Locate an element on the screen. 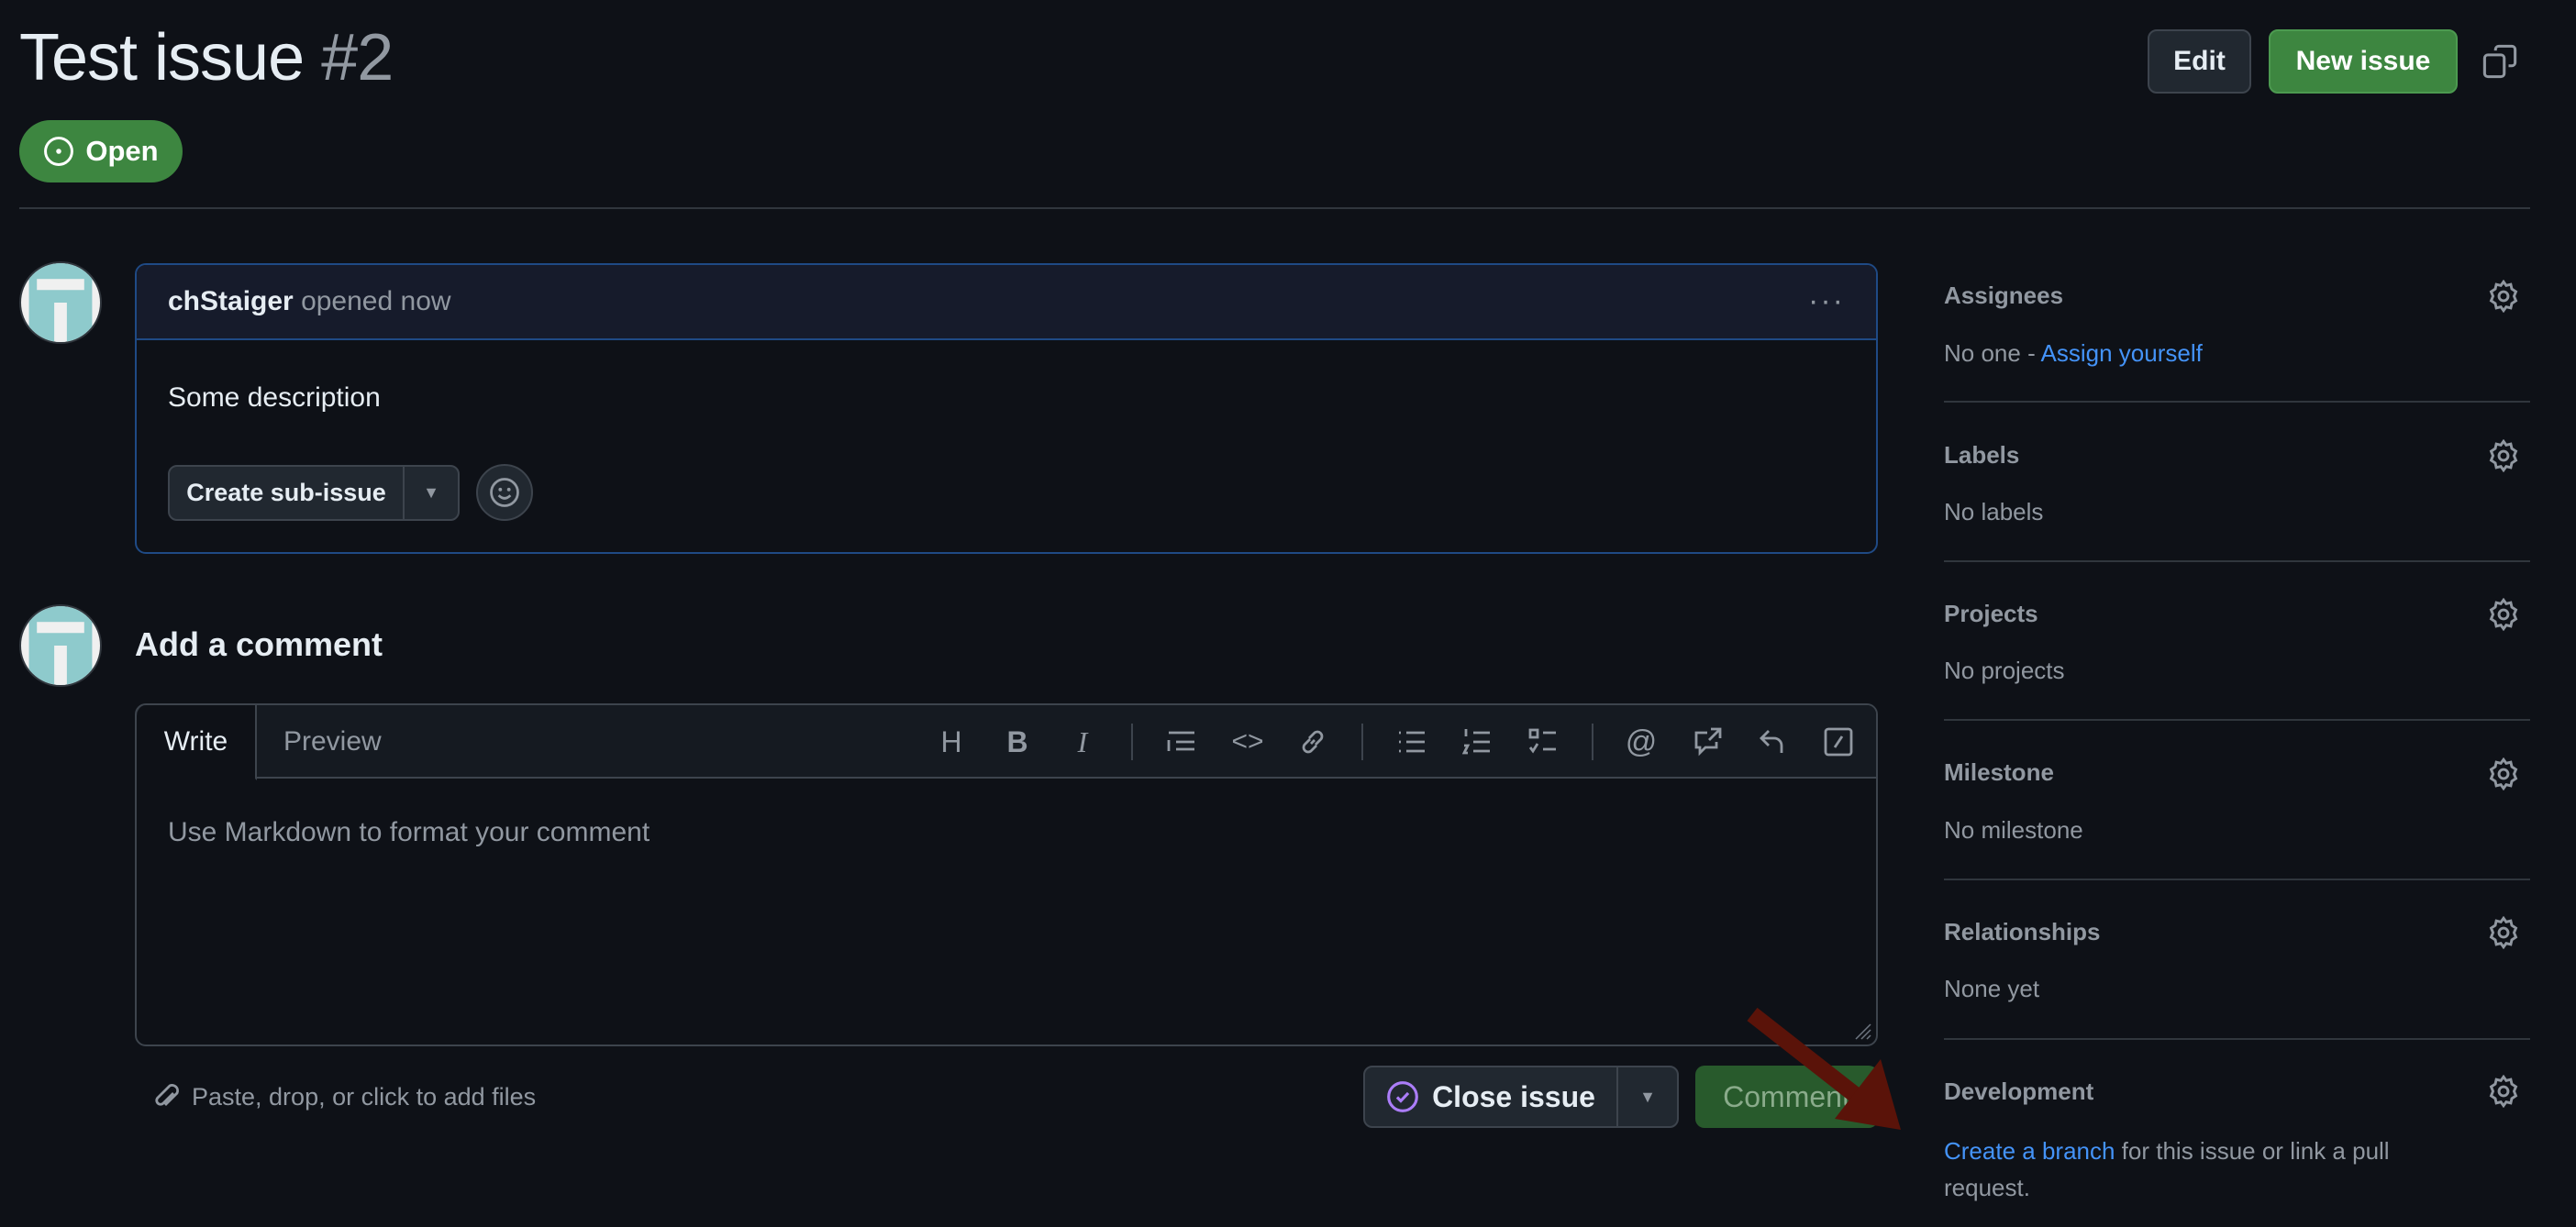  edit-button: Edit is located at coordinates (2199, 62).